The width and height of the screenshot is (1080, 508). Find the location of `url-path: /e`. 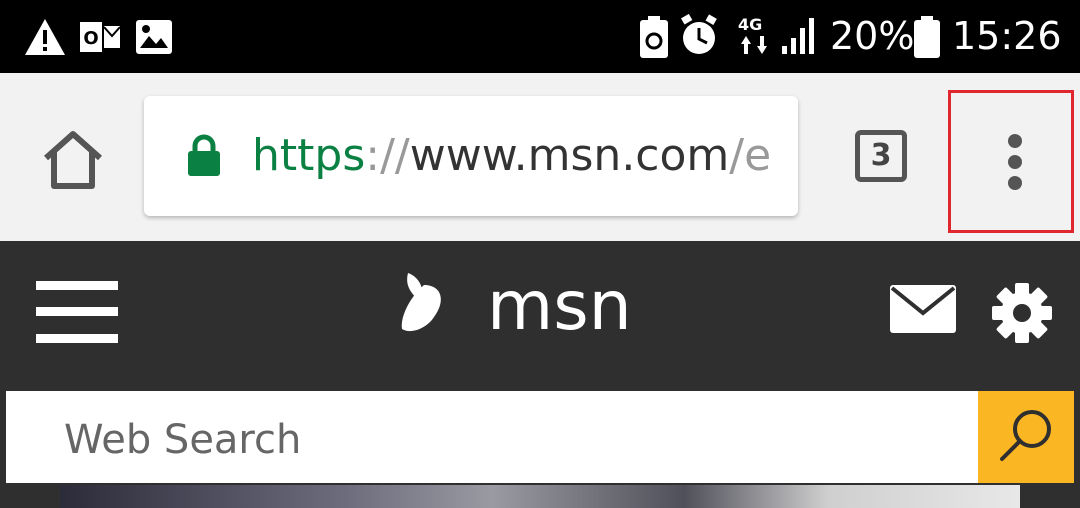

url-path: /e is located at coordinates (750, 155).